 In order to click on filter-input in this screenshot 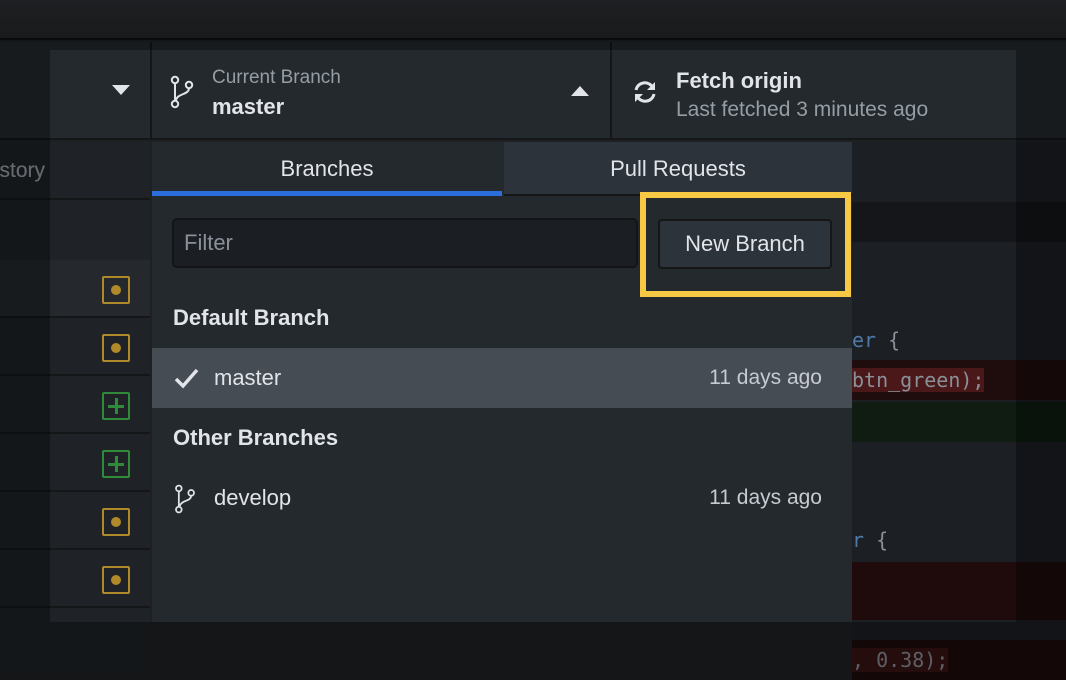, I will do `click(405, 243)`.